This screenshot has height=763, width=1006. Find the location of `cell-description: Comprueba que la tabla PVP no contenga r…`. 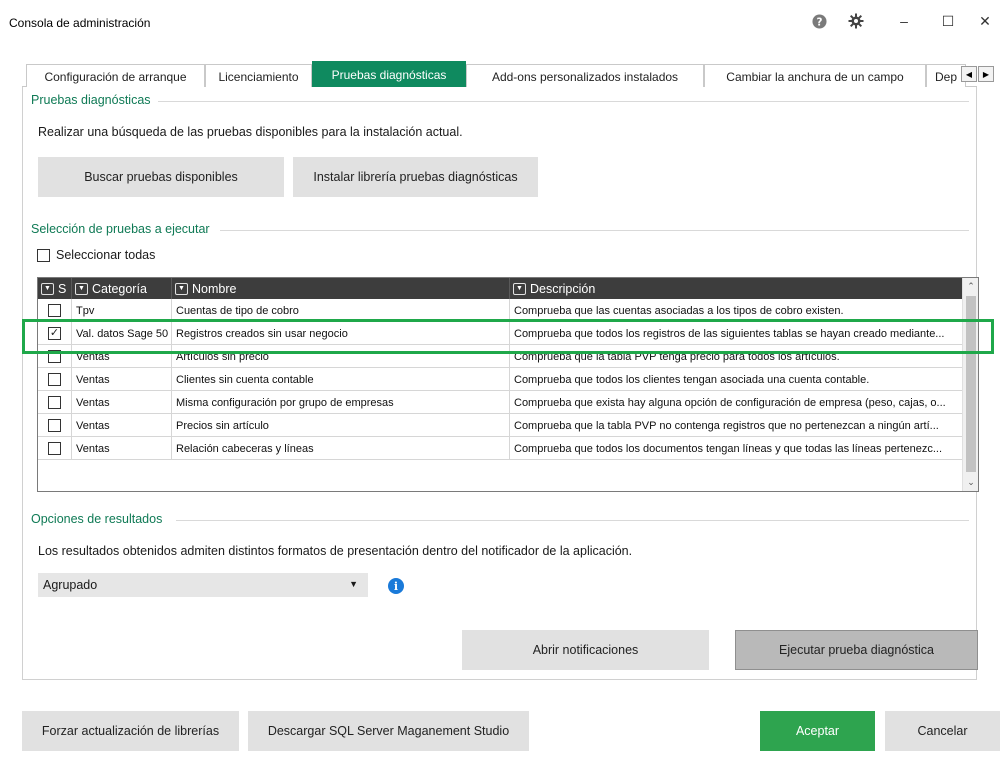

cell-description: Comprueba que la tabla PVP no contenga r… is located at coordinates (726, 425).